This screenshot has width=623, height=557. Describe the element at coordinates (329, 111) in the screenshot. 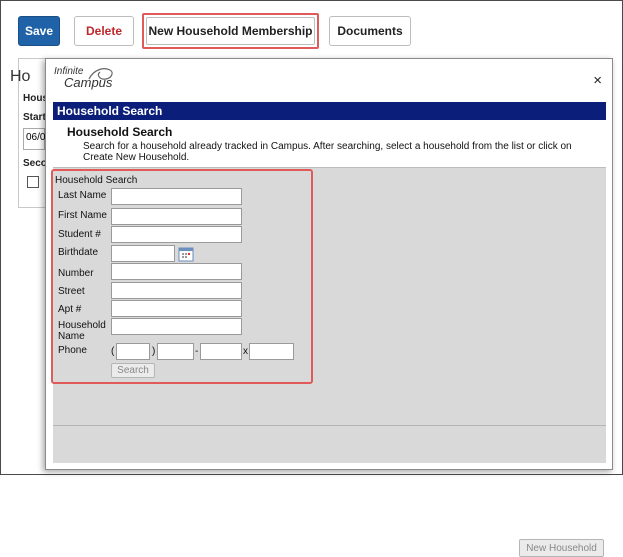

I see `household-search-header-bar: Household Search` at that location.